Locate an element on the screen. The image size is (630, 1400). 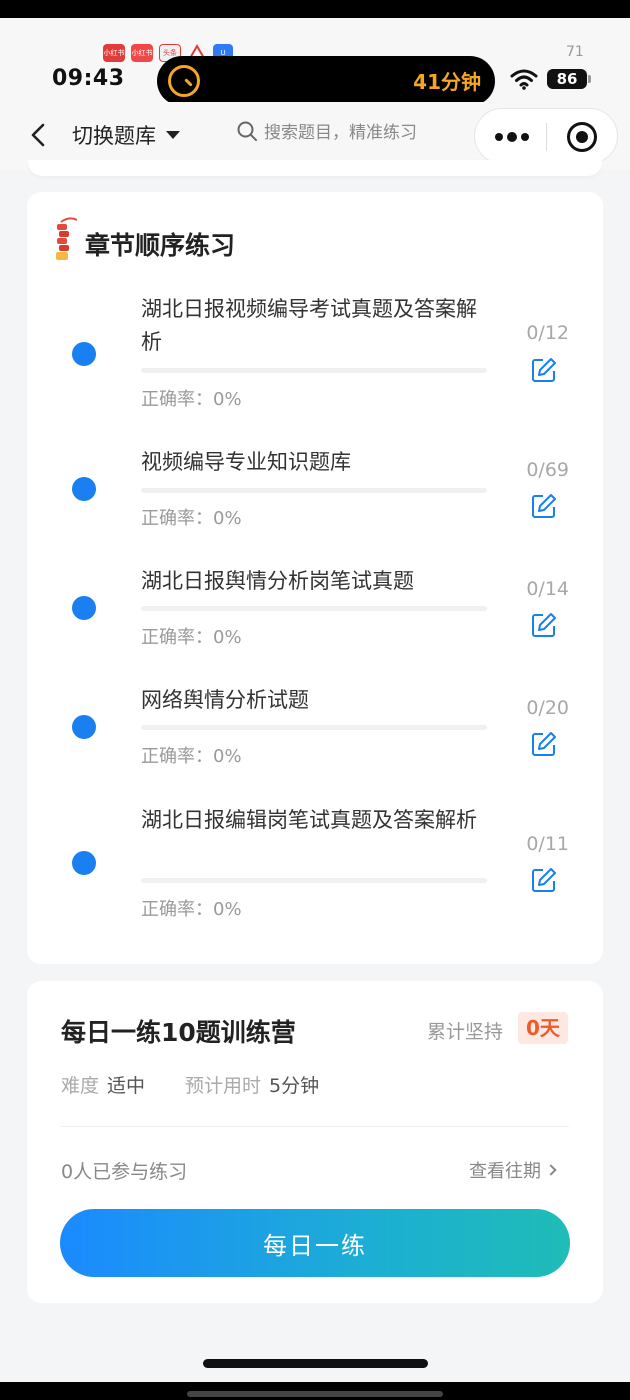
capsule-divider is located at coordinates (546, 137).